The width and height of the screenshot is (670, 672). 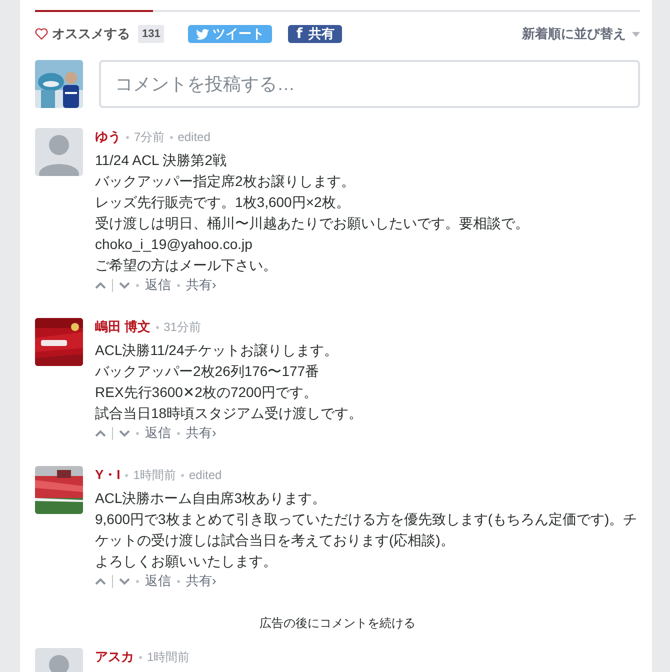 I want to click on avatar-icon, so click(x=59, y=152).